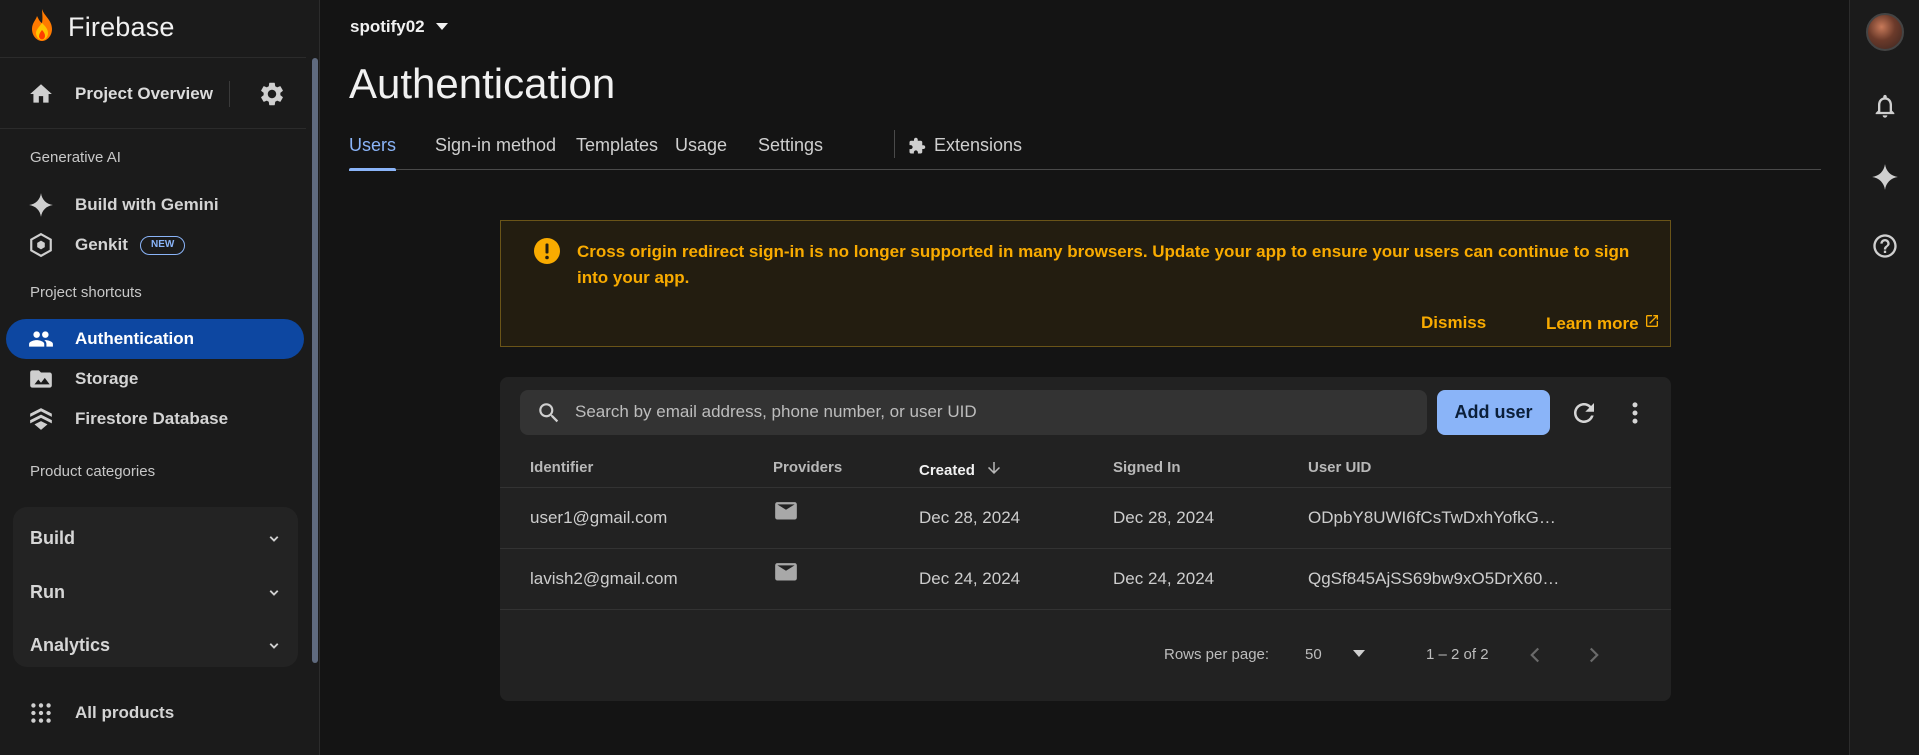 The image size is (1919, 755). Describe the element at coordinates (790, 152) in the screenshot. I see `tab-settings: Settings` at that location.